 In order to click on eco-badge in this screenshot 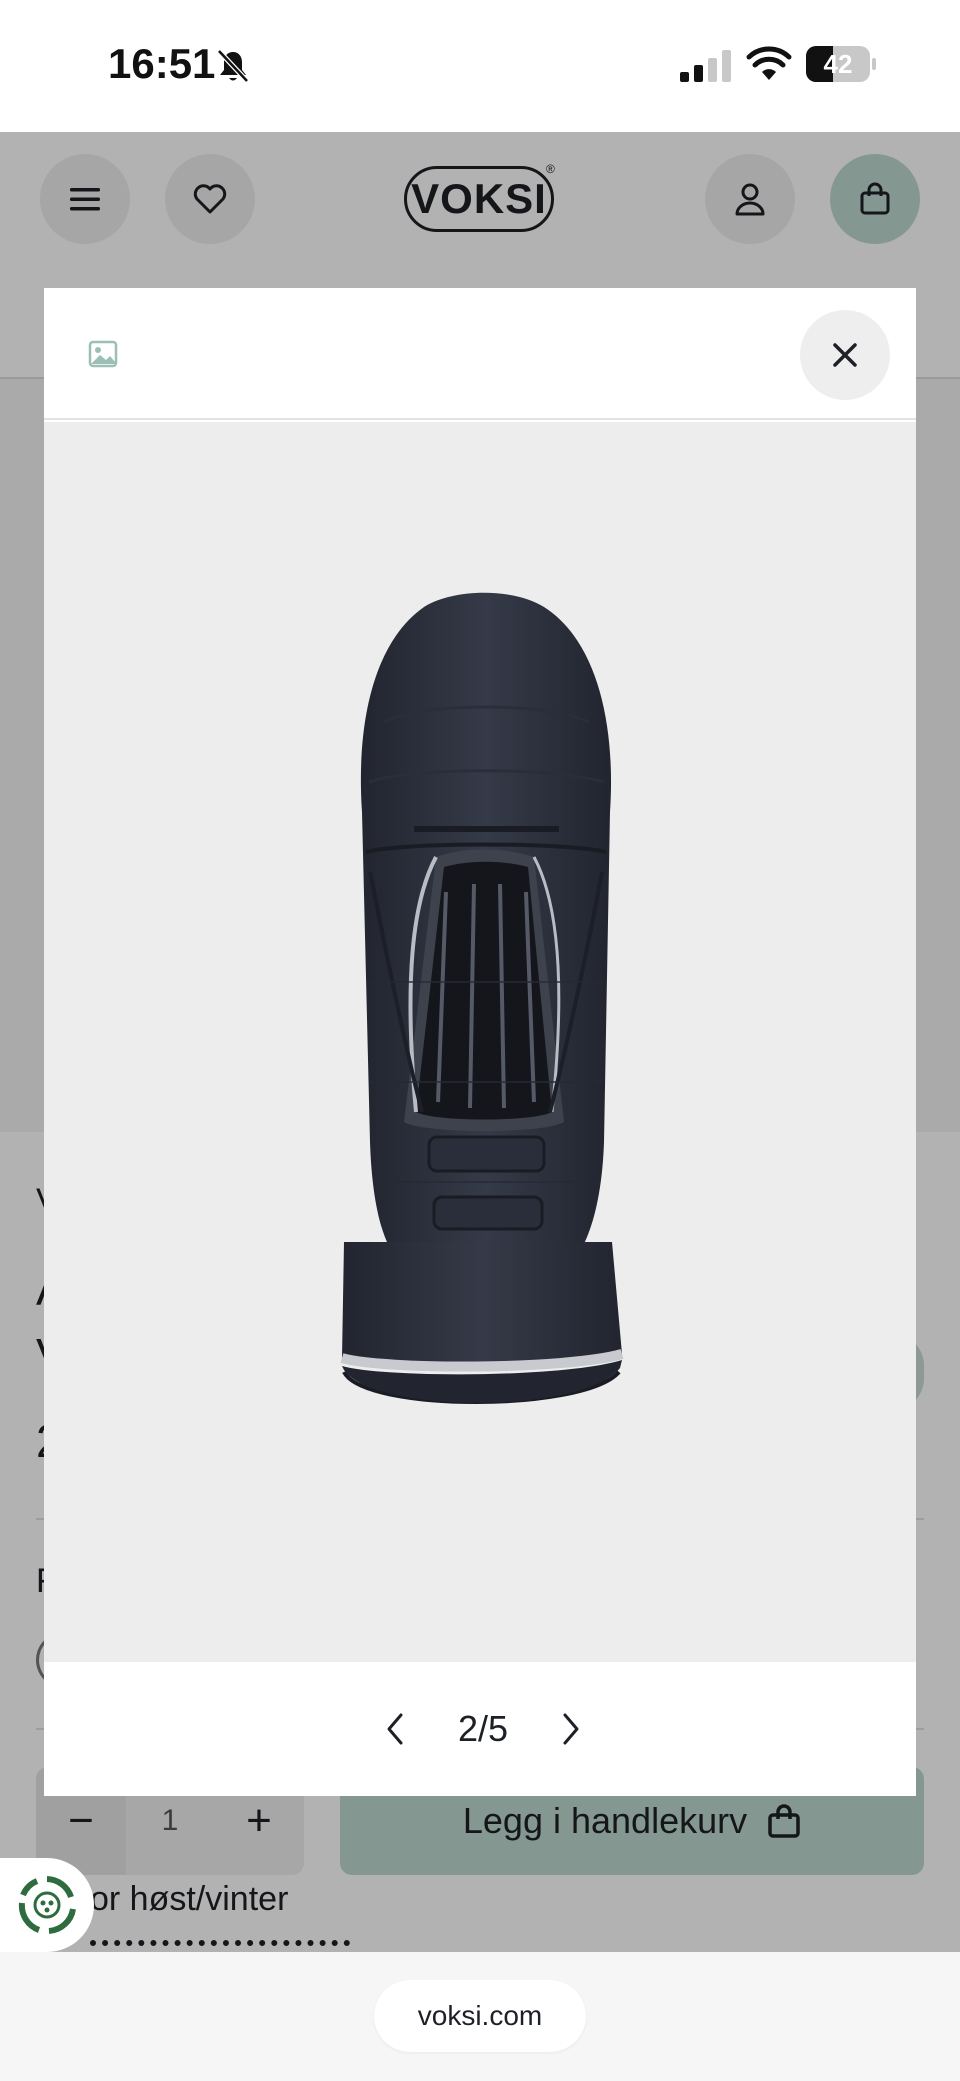, I will do `click(47, 1905)`.